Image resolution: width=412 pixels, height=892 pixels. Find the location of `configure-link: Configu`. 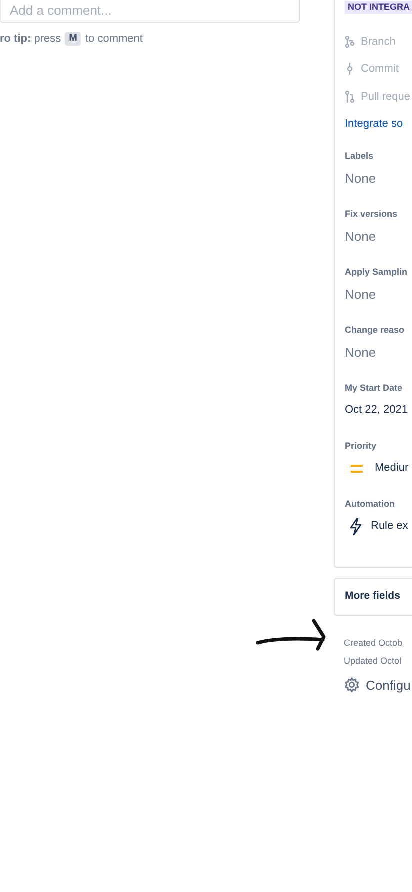

configure-link: Configu is located at coordinates (388, 685).